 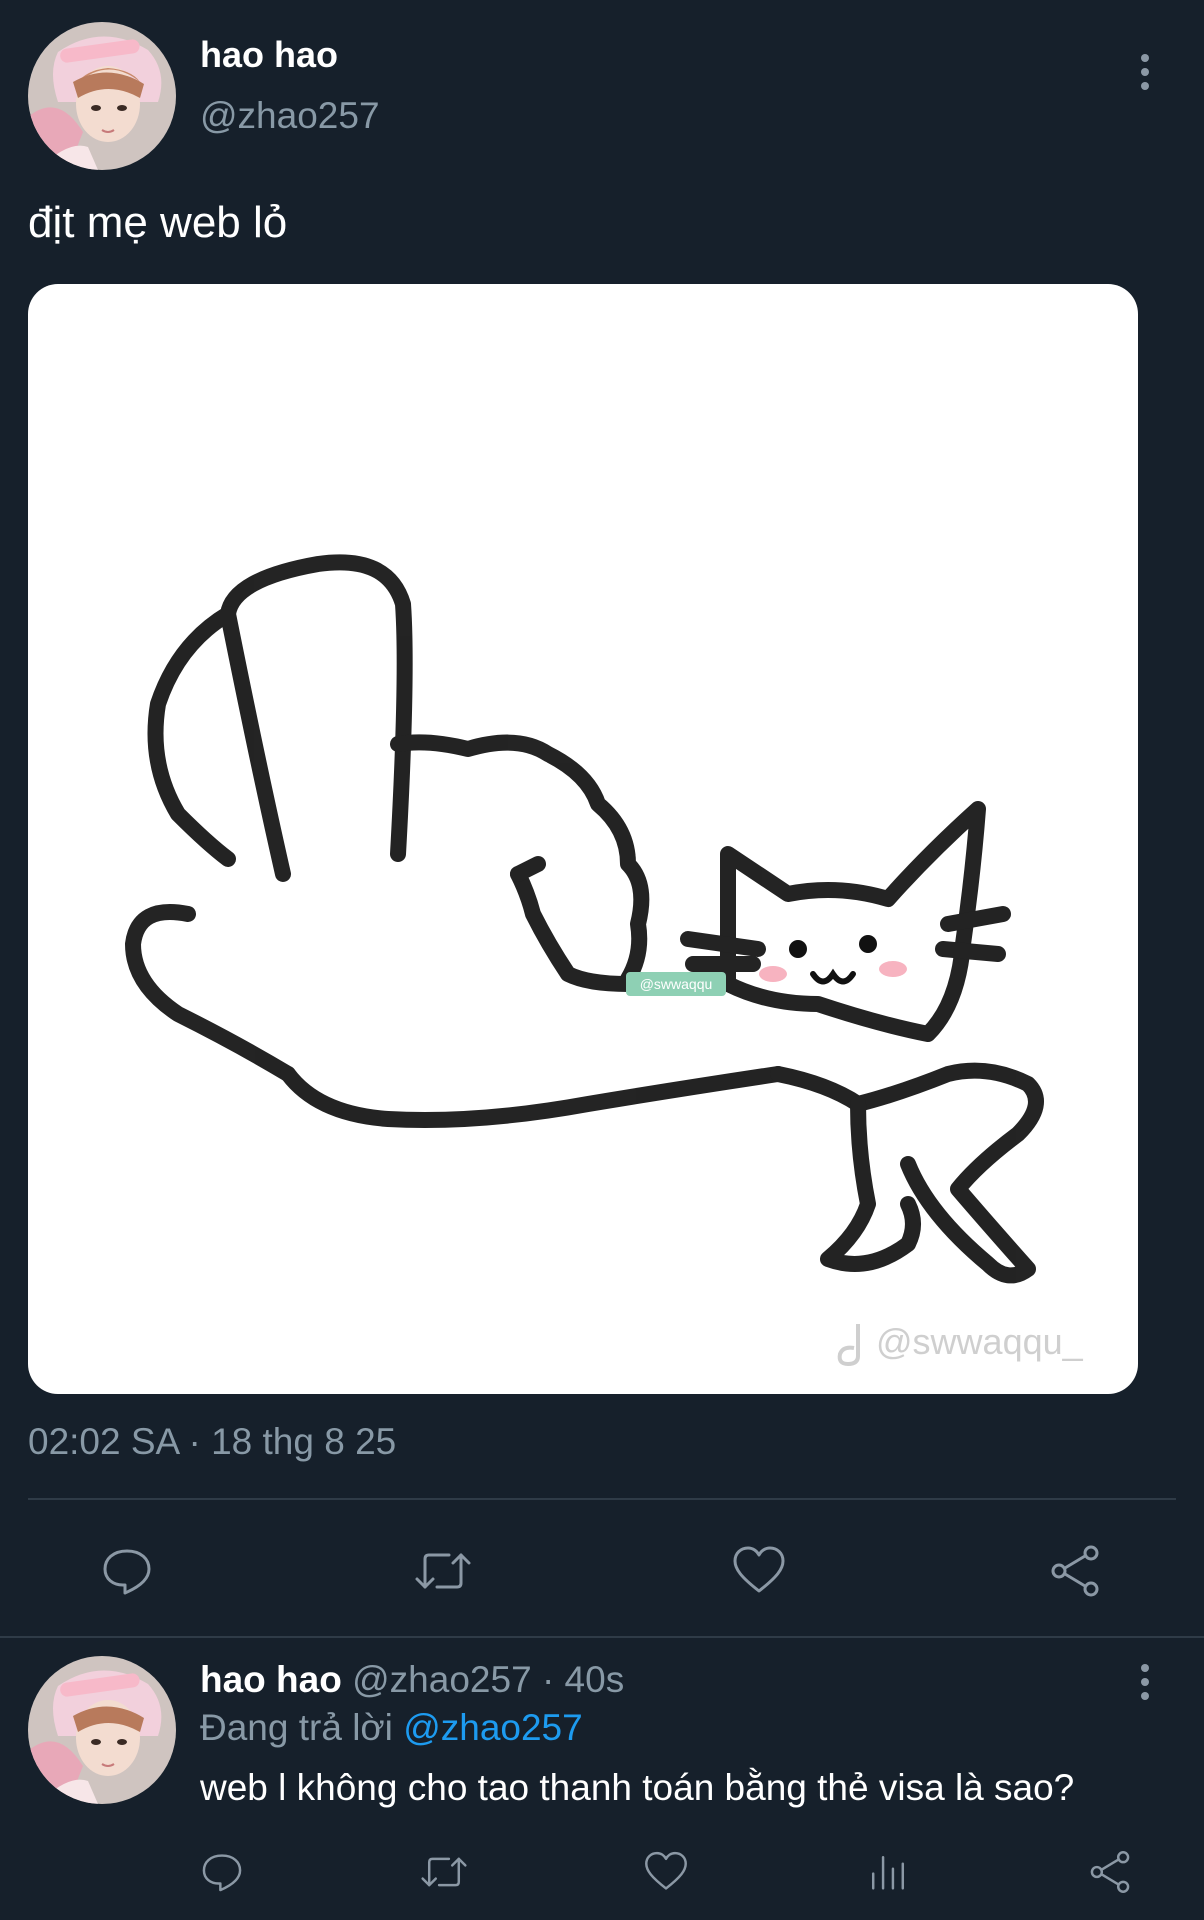 I want to click on avatar, so click(x=102, y=96).